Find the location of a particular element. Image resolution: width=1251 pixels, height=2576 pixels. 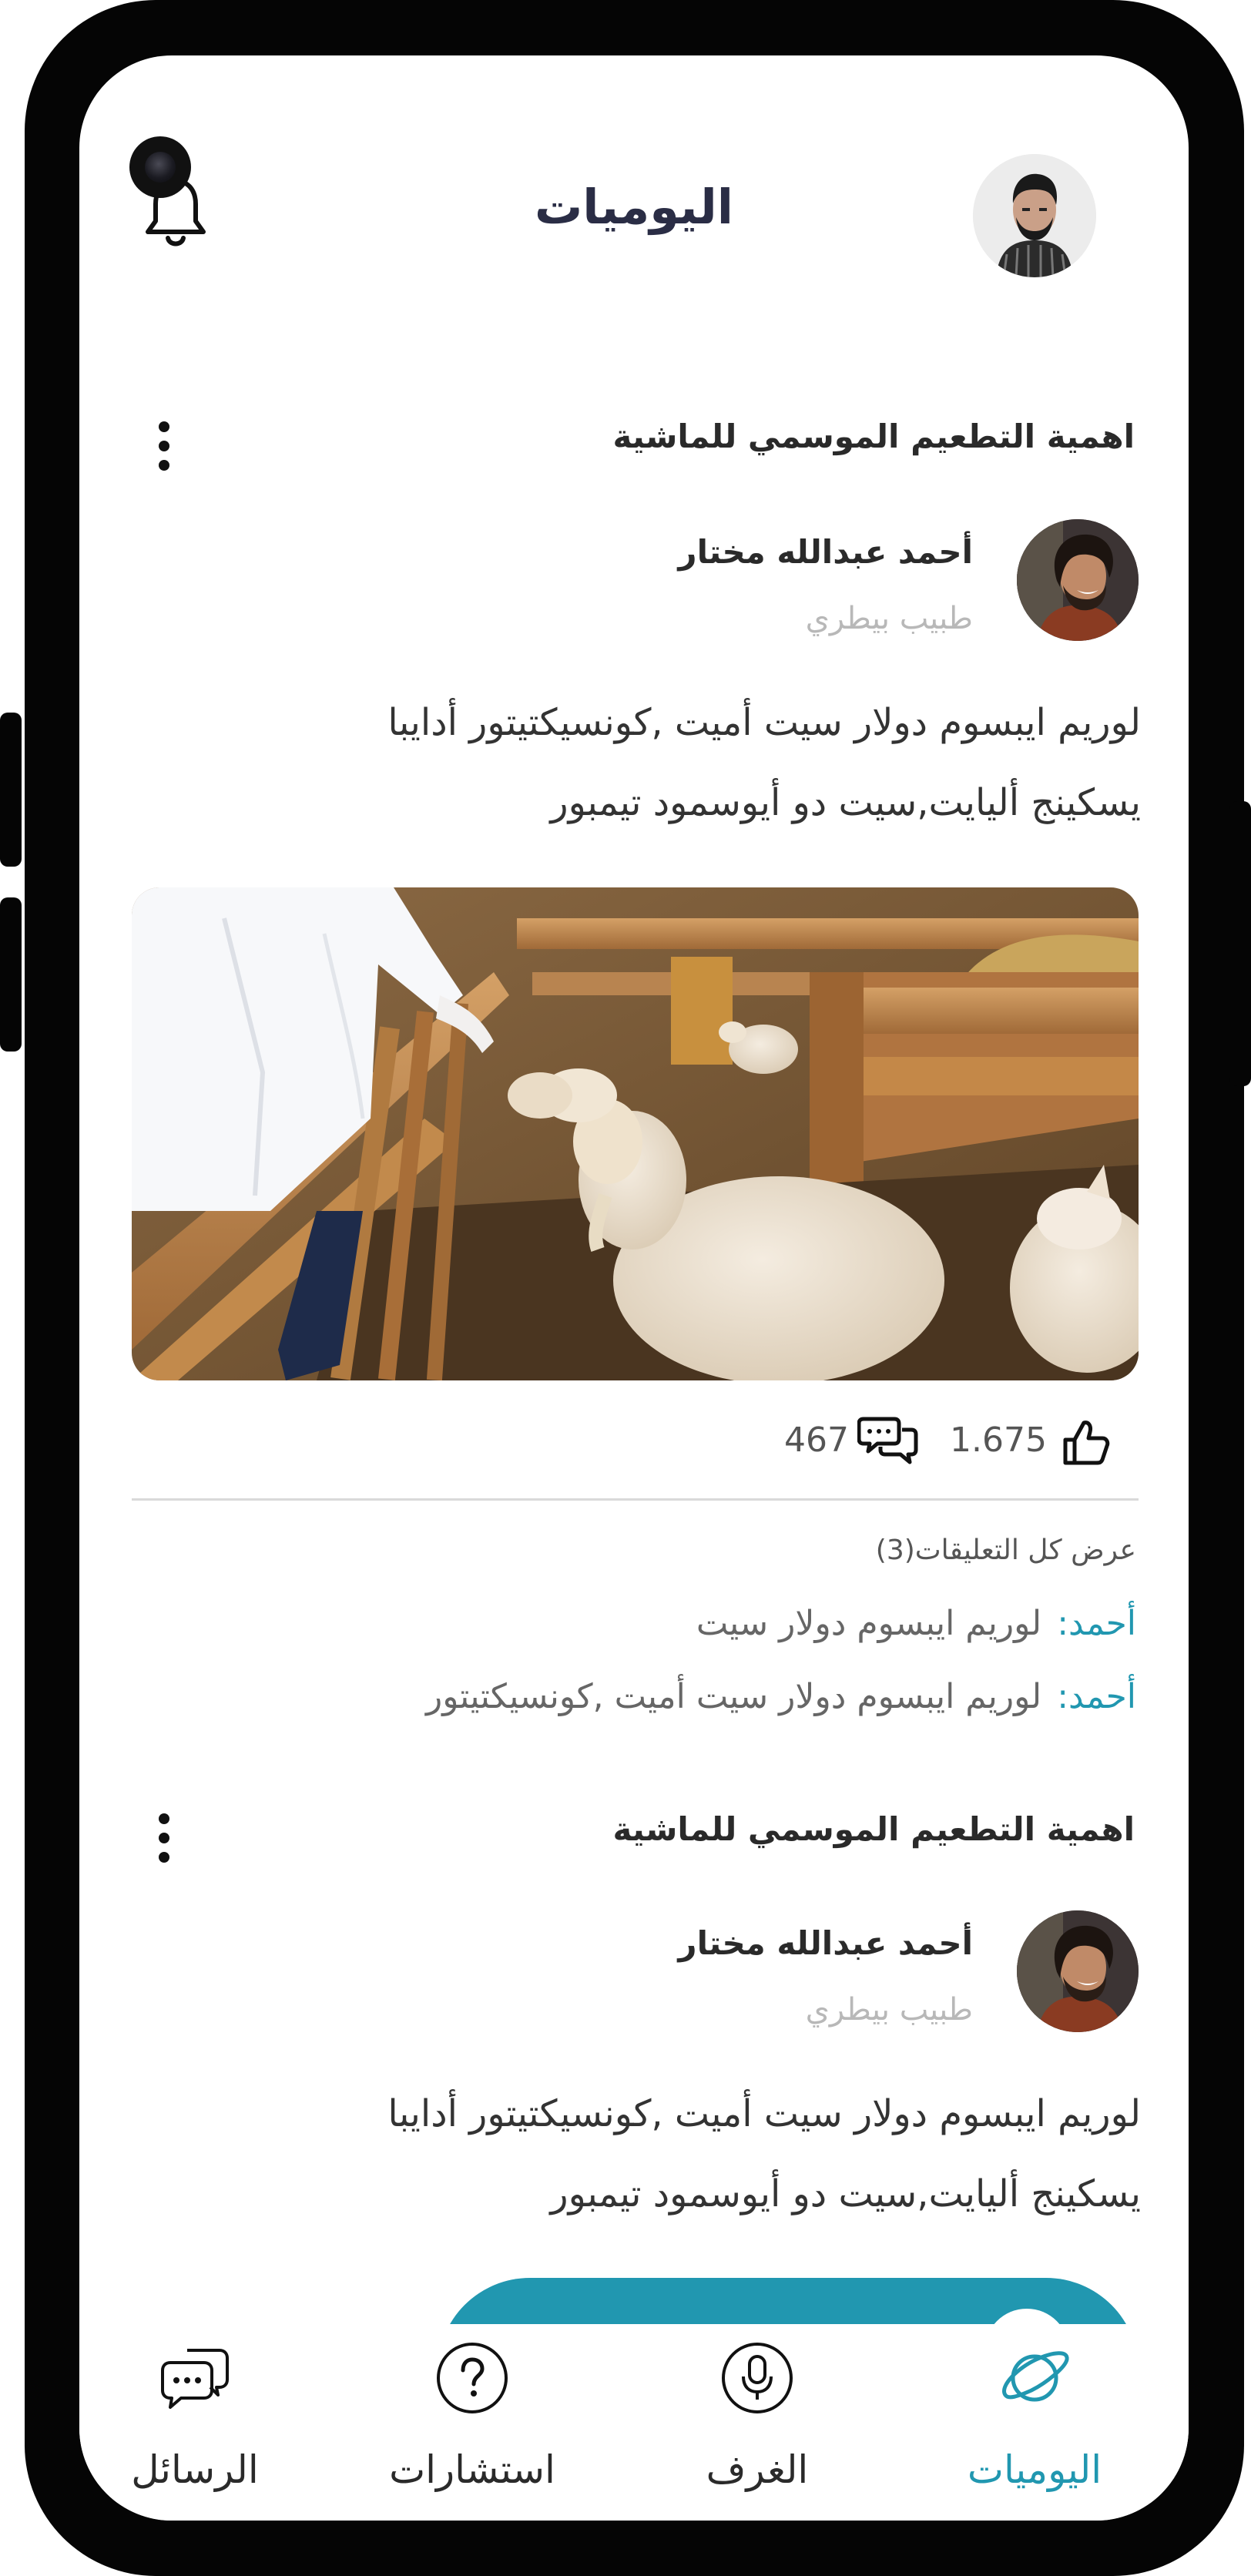

divider is located at coordinates (635, 1499).